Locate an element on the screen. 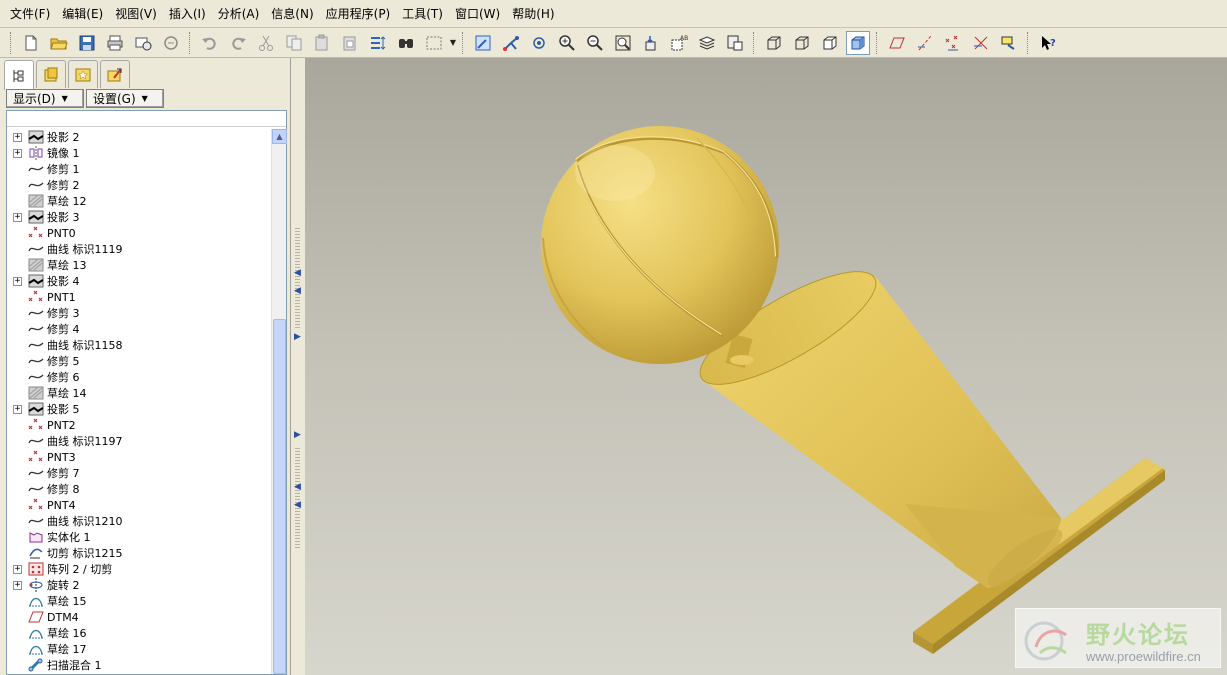 The height and width of the screenshot is (675, 1227). toolbar-grip is located at coordinates (11, 42).